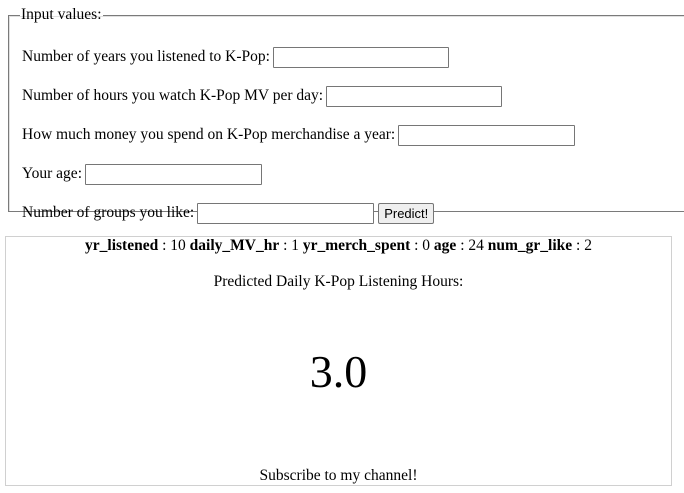 The image size is (684, 493). Describe the element at coordinates (445, 245) in the screenshot. I see `param-key-age: age` at that location.